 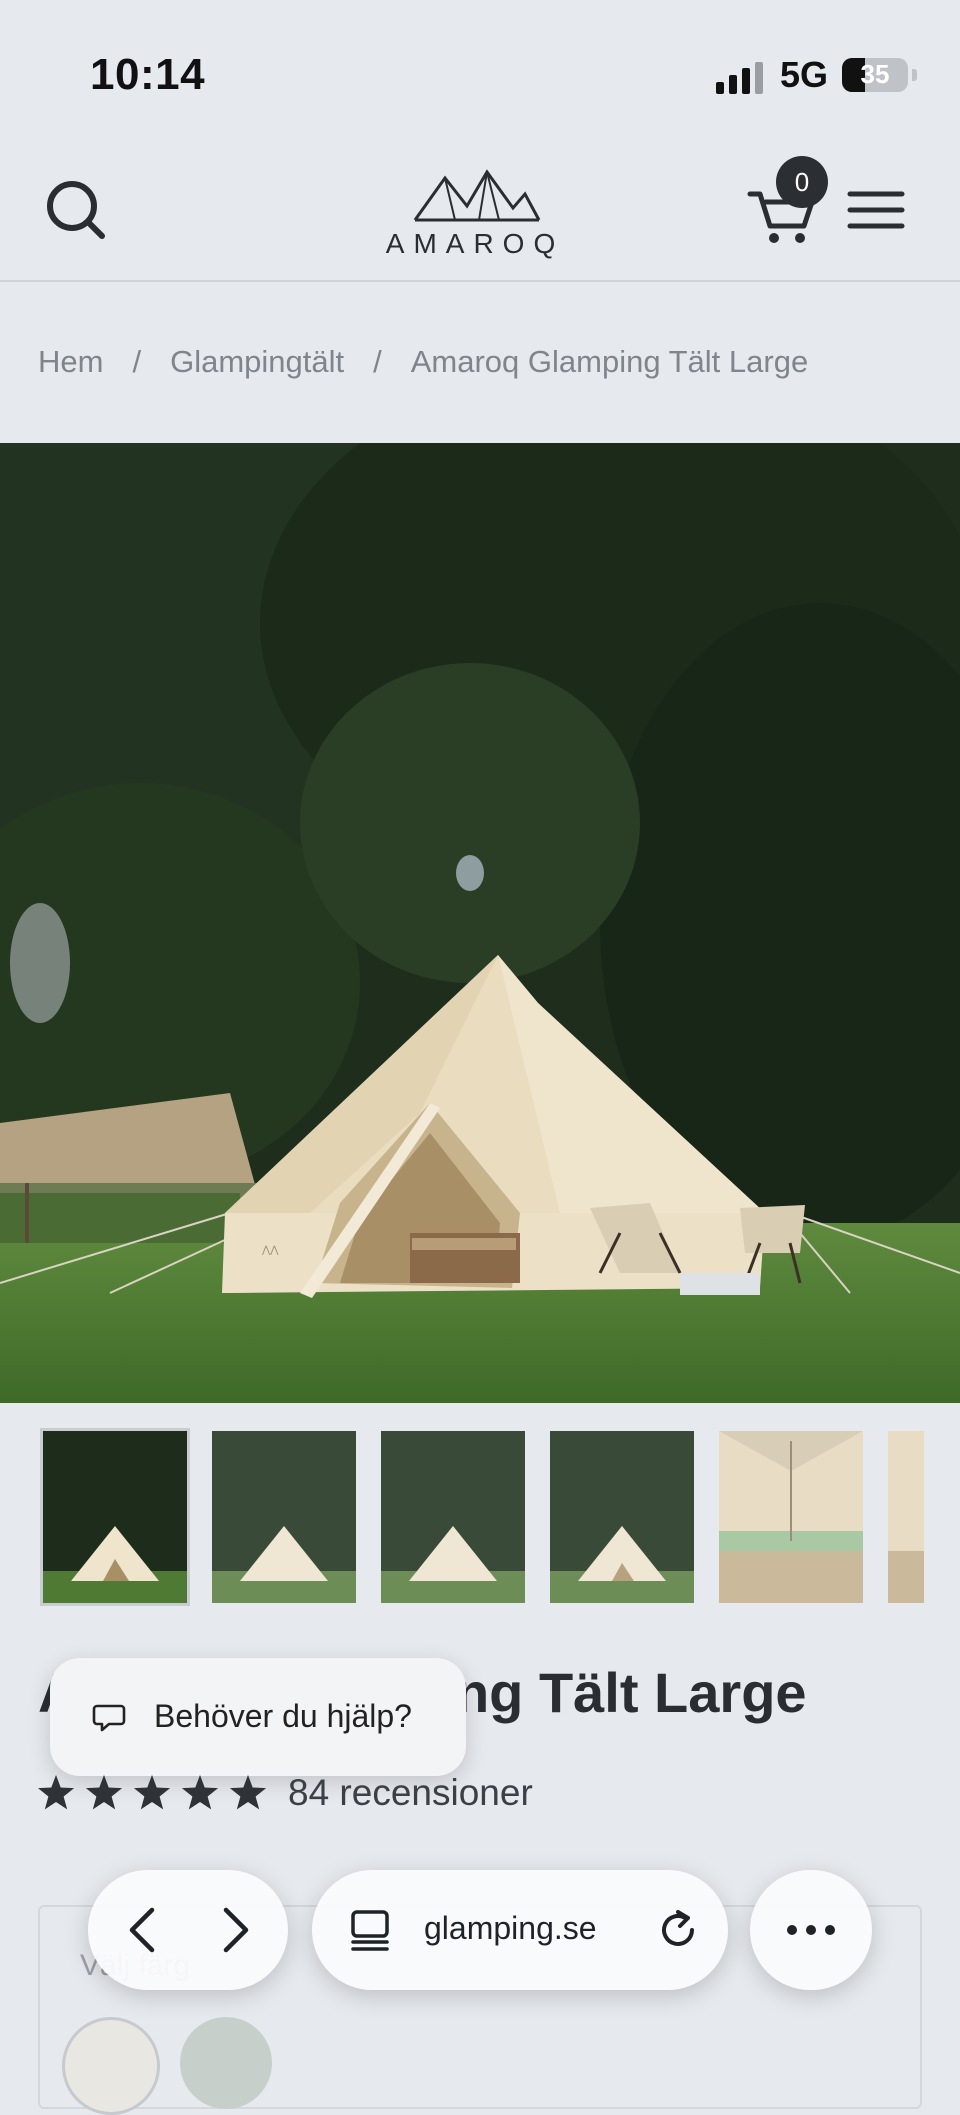 I want to click on search-icon, so click(x=75, y=209).